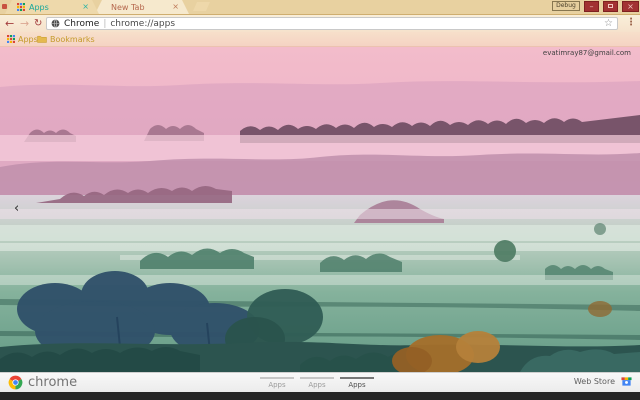 The image size is (640, 400). I want to click on launcher-page-3: Apps, so click(357, 382).